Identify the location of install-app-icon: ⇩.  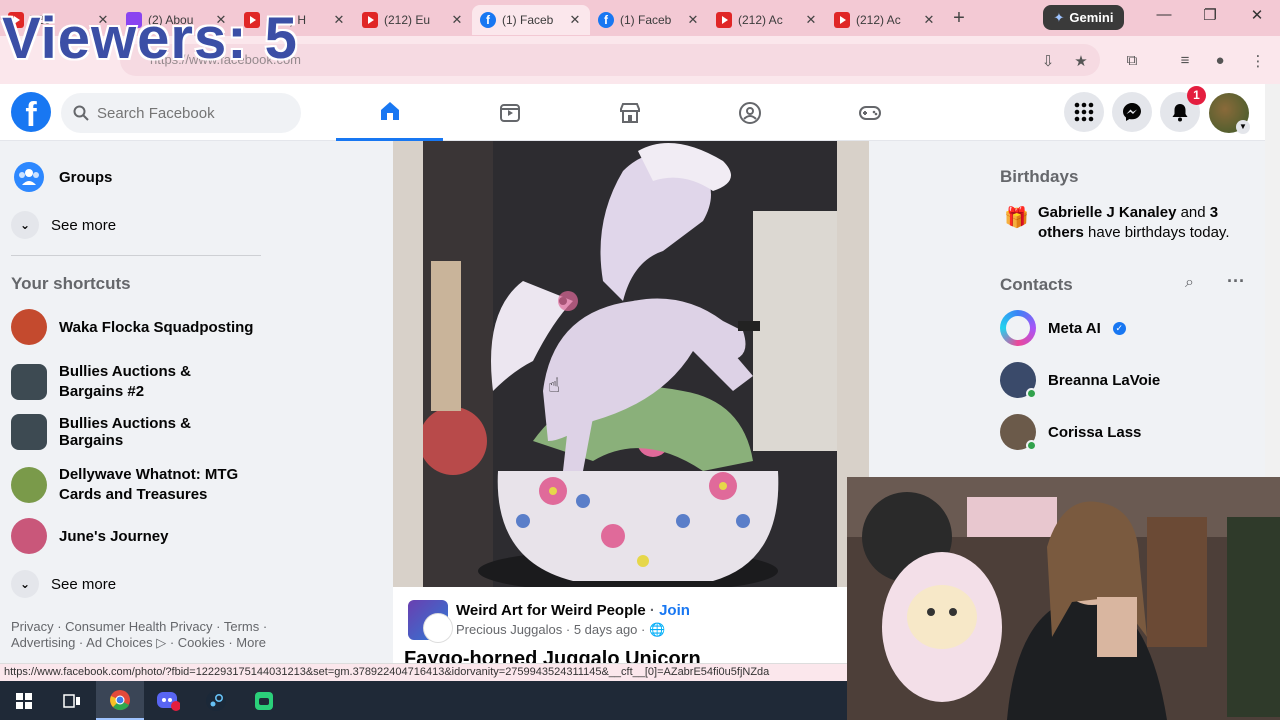
(1048, 61).